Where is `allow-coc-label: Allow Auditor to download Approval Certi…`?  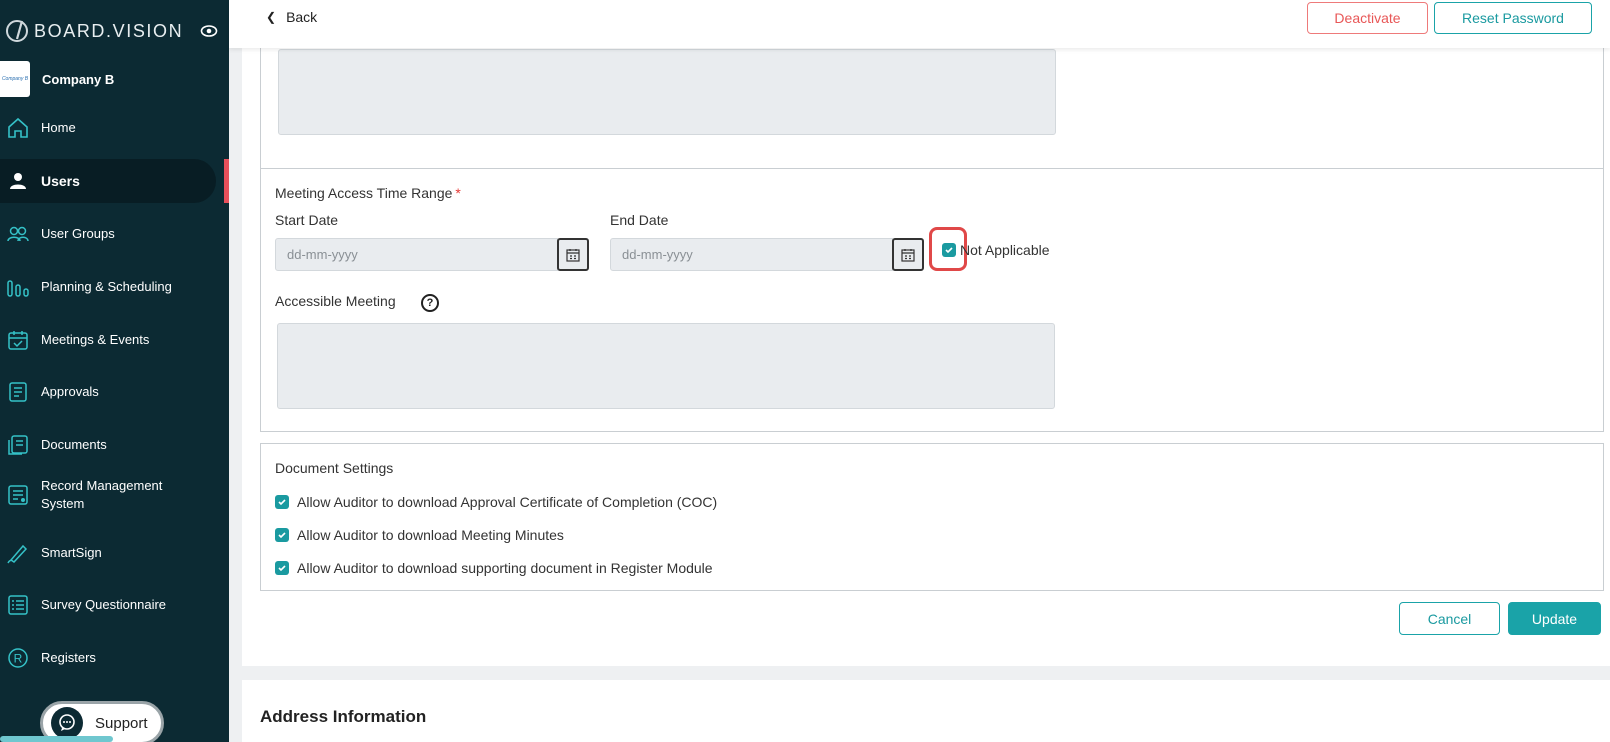 allow-coc-label: Allow Auditor to download Approval Certi… is located at coordinates (507, 502).